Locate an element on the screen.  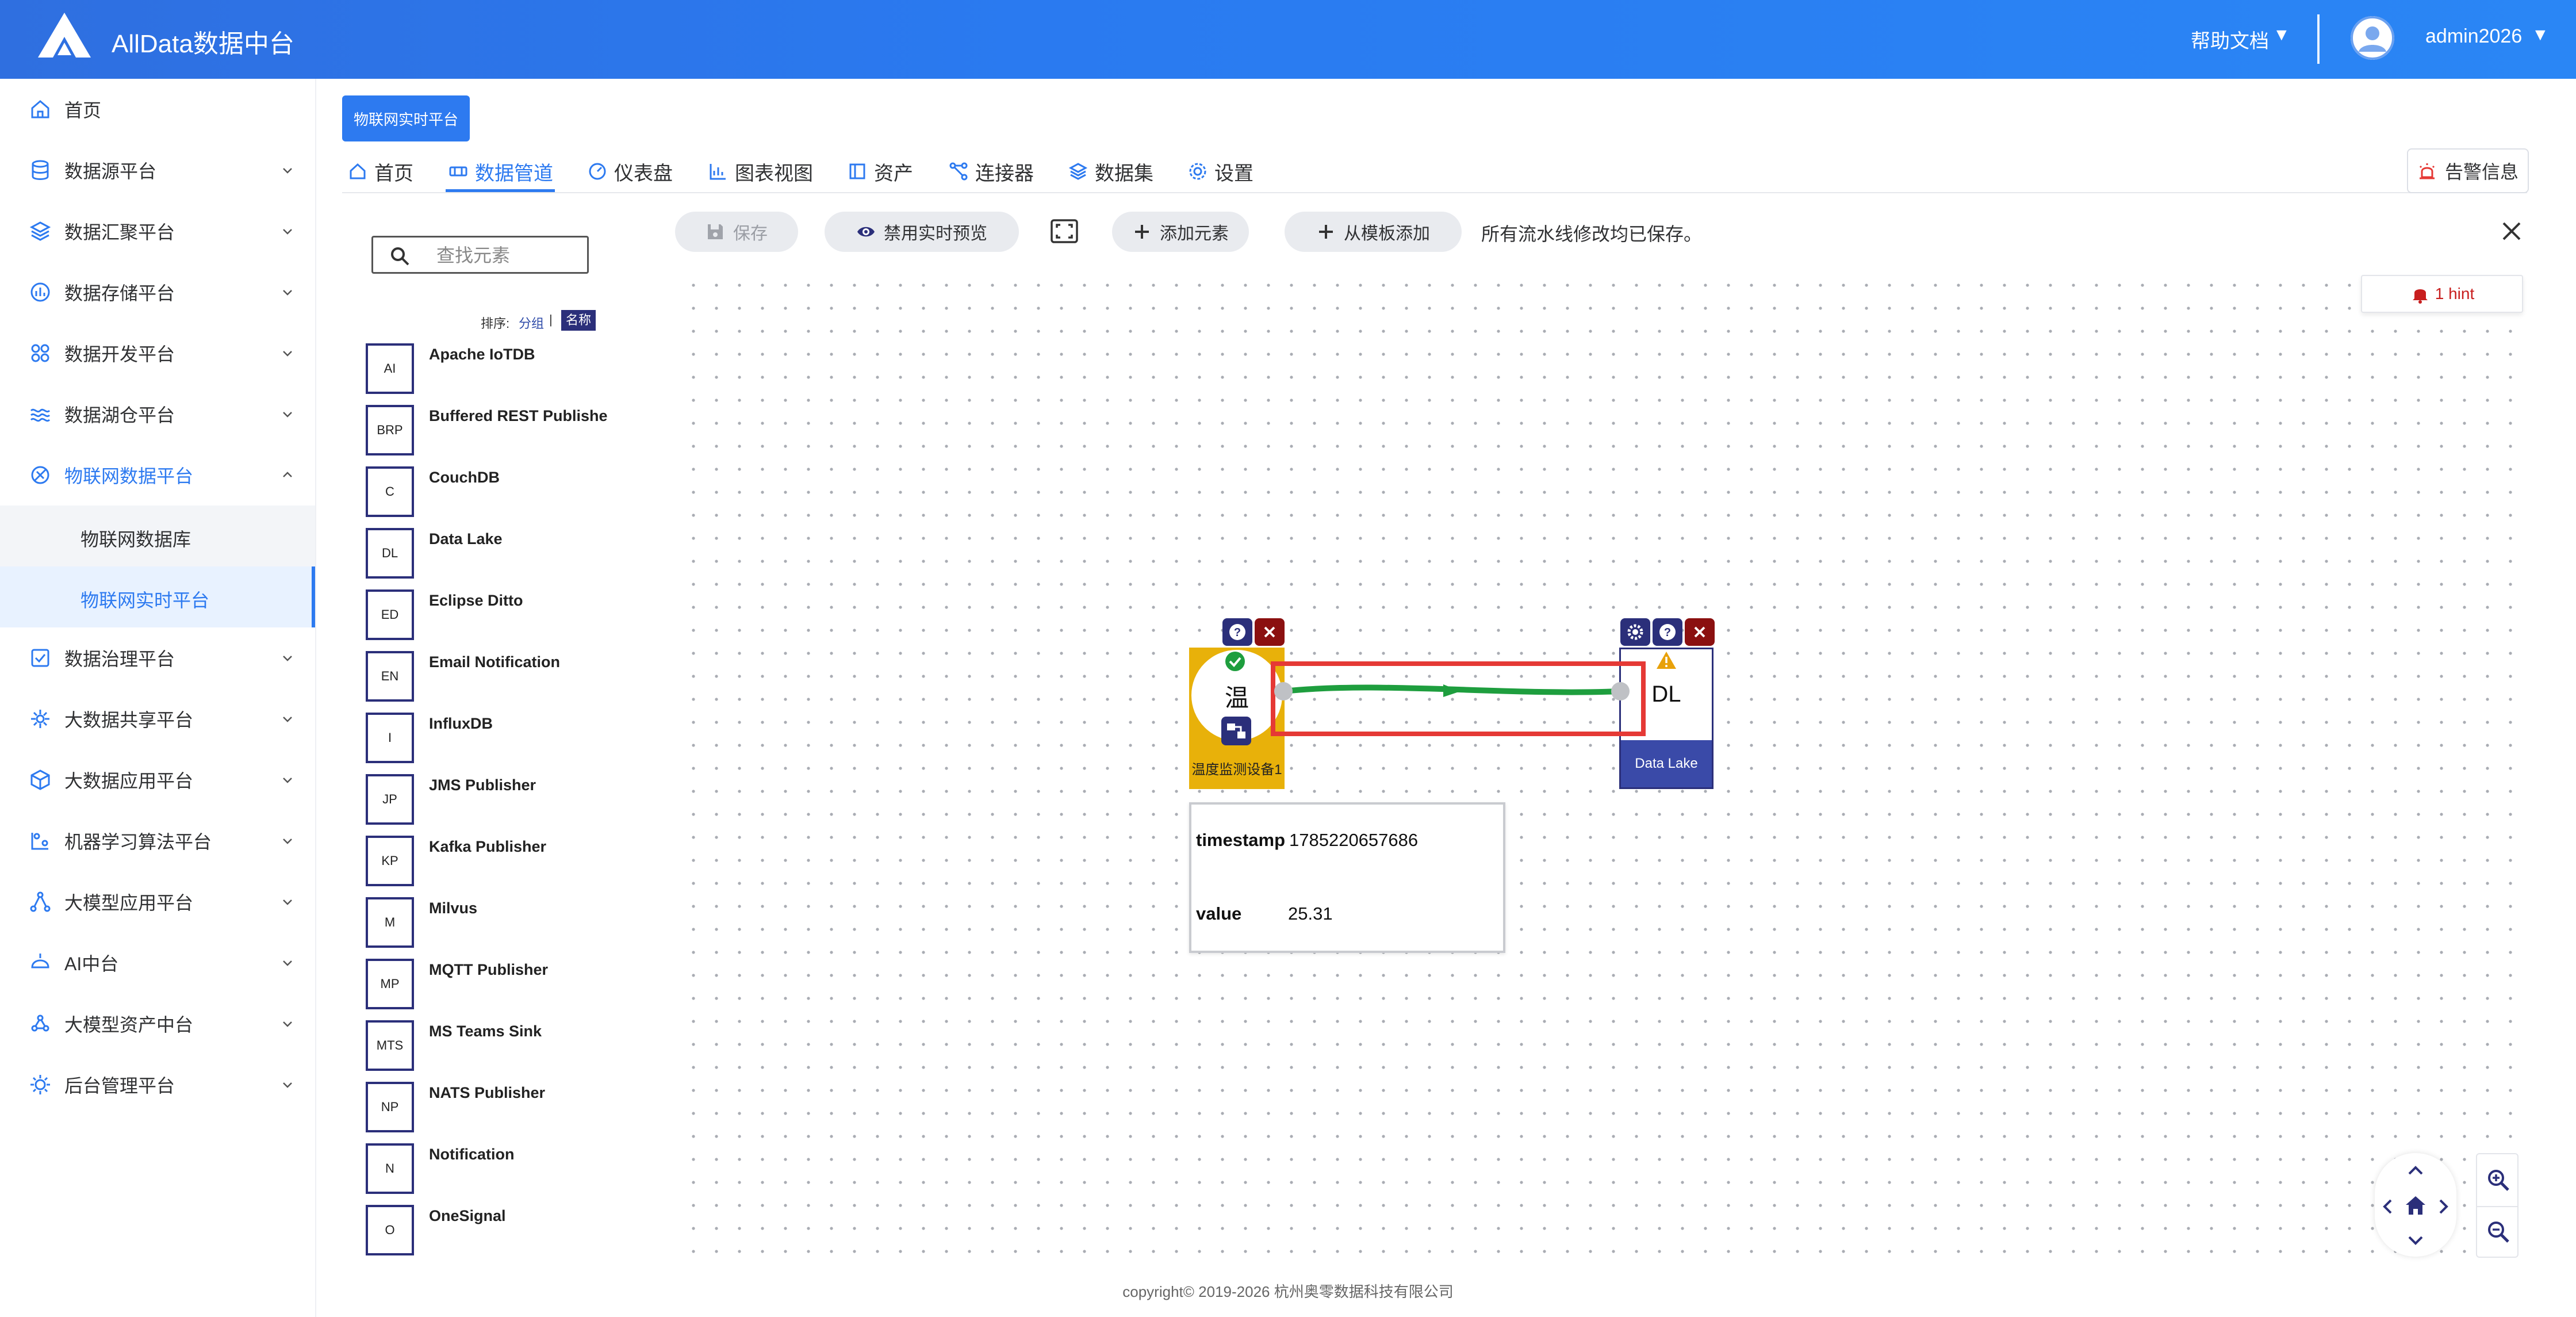
save-button: 保存 is located at coordinates (736, 232).